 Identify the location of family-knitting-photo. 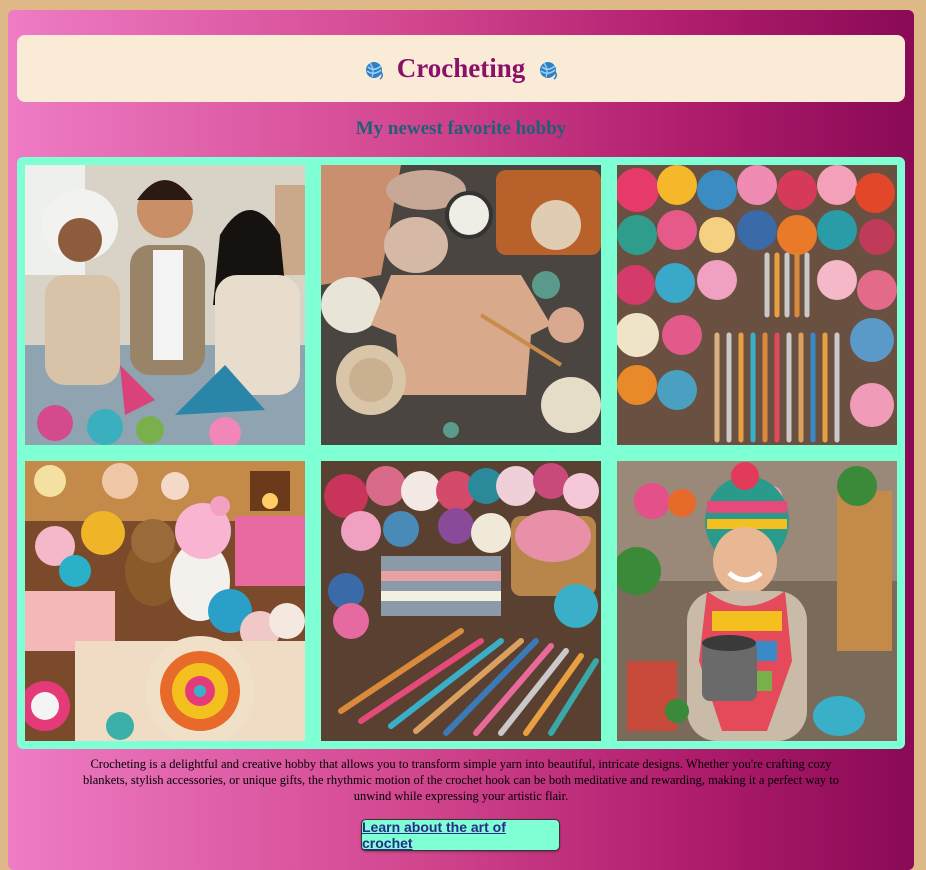
(165, 305).